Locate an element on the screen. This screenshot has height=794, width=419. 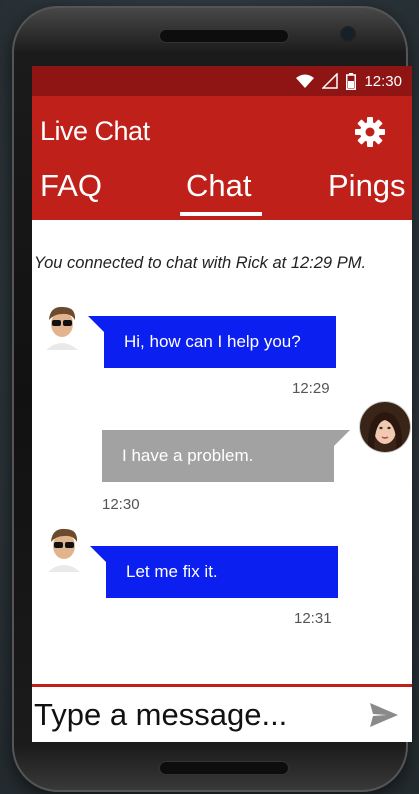
message-text: Hi, how can I help you? is located at coordinates (212, 341).